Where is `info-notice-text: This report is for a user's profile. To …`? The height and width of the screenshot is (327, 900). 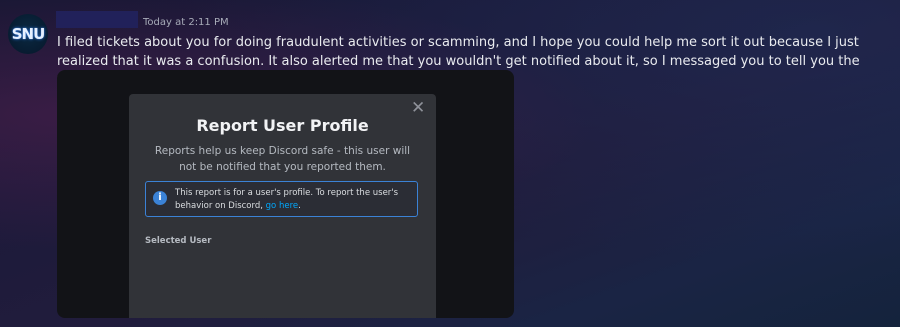
info-notice-text: This report is for a user's profile. To … is located at coordinates (293, 200).